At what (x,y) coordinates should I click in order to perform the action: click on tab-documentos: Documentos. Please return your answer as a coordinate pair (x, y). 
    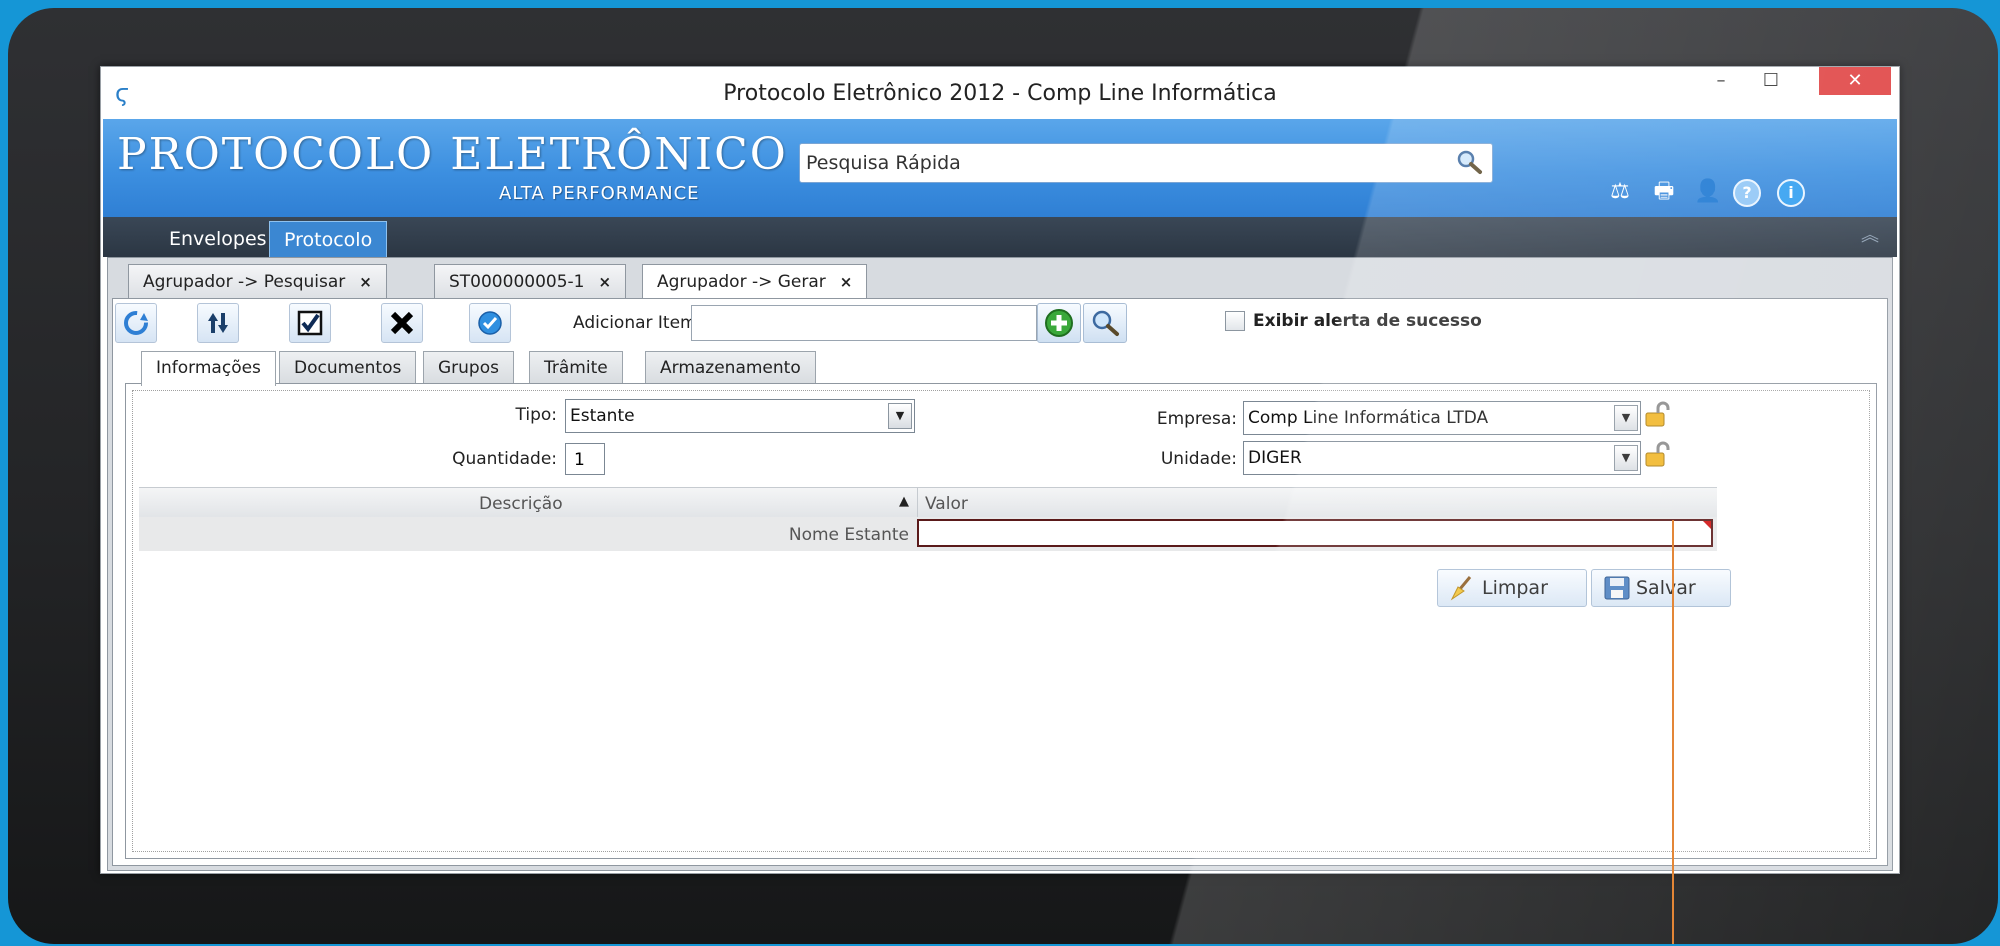
    Looking at the image, I should click on (348, 367).